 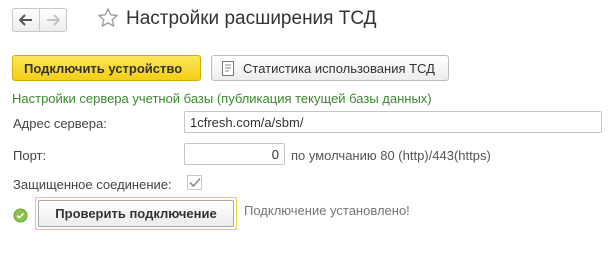 I want to click on connection-status-text: Подключение установлено!, so click(x=327, y=210).